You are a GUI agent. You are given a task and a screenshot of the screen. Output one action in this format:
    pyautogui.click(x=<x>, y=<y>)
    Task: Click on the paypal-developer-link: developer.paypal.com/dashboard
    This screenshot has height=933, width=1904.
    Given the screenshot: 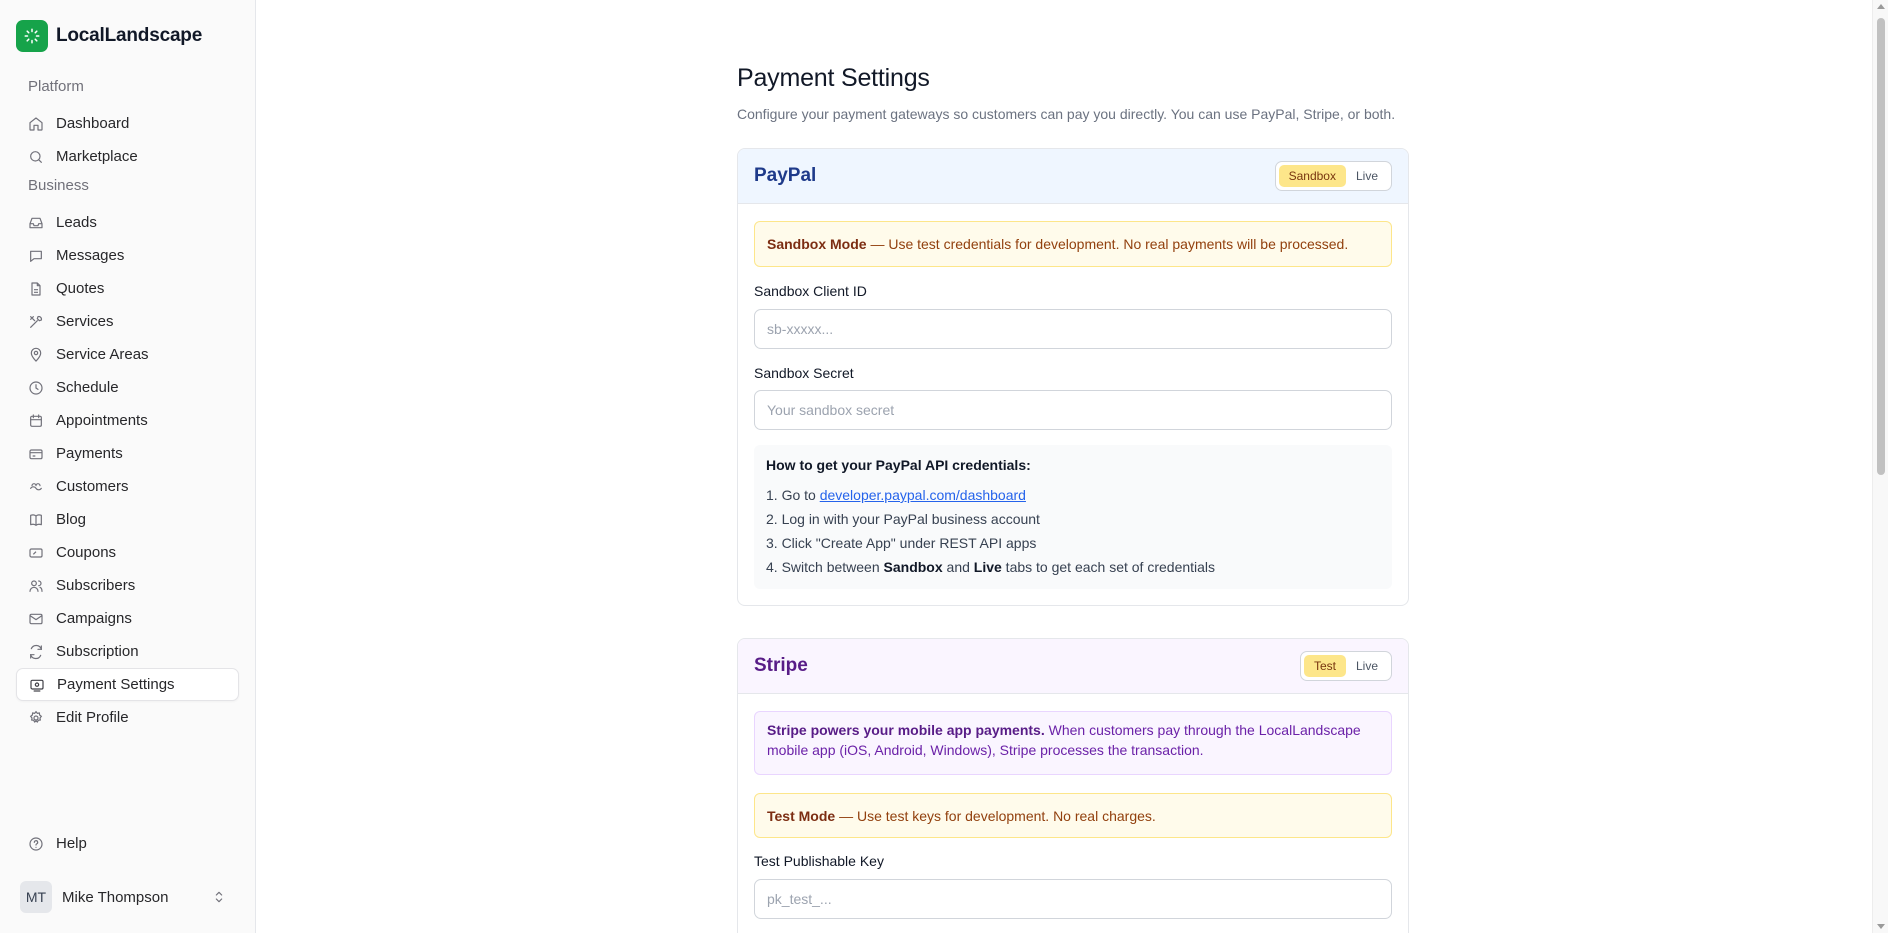 What is the action you would take?
    pyautogui.click(x=923, y=495)
    